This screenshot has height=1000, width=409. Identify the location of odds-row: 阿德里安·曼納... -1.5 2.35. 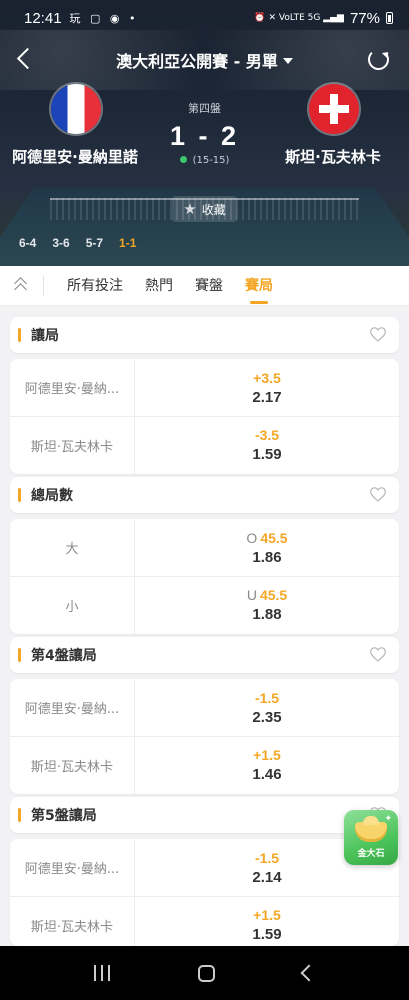
(204, 707).